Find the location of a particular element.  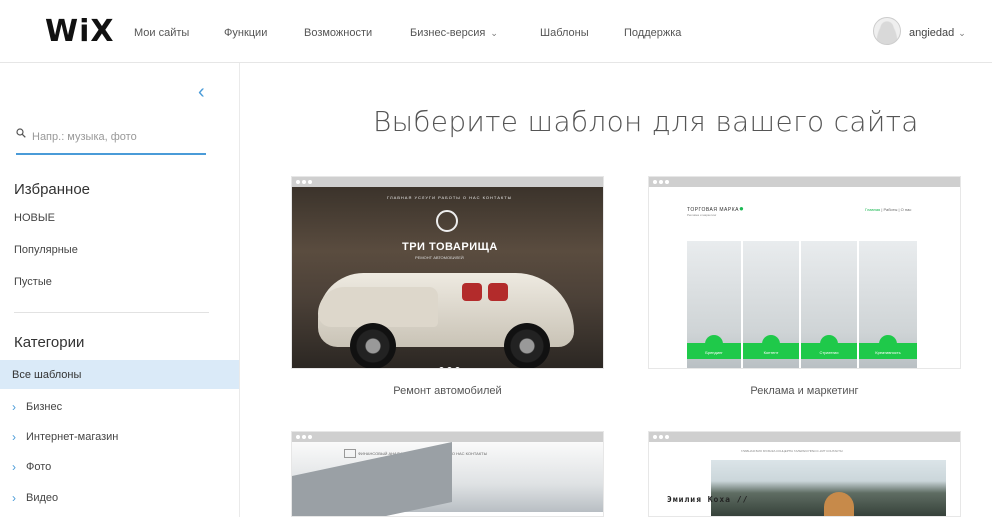

user-menu: angiedad ⌄ is located at coordinates (937, 33).